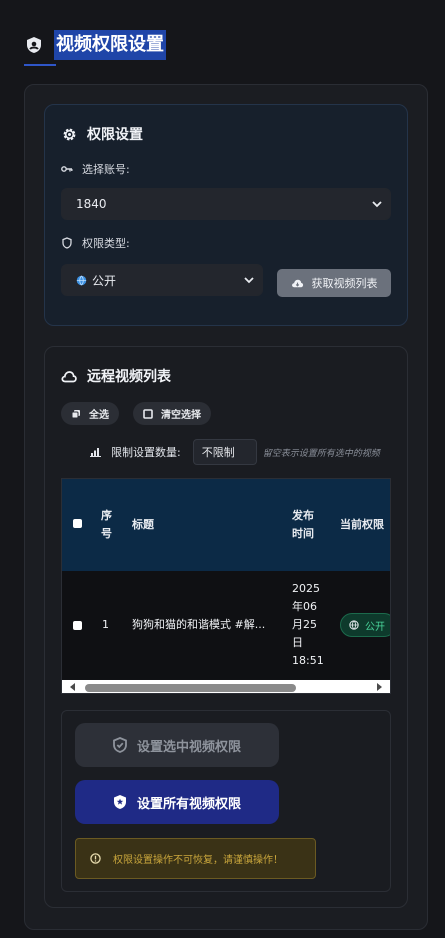 Image resolution: width=445 pixels, height=938 pixels. What do you see at coordinates (226, 525) in the screenshot?
I see `table-header: 序 号 标题 发布 时间 当前权限` at bounding box center [226, 525].